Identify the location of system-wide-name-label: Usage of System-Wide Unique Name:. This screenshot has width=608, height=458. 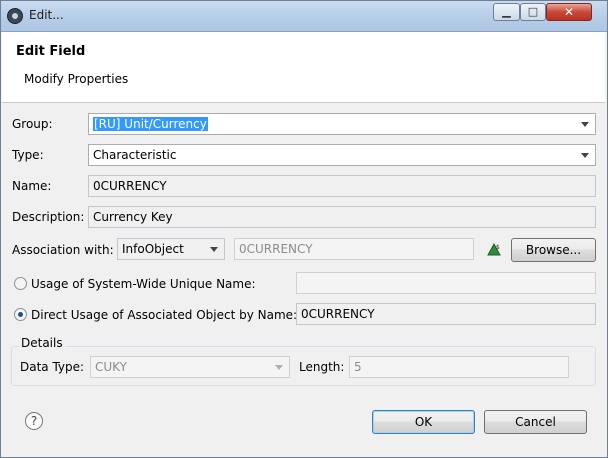
(143, 284).